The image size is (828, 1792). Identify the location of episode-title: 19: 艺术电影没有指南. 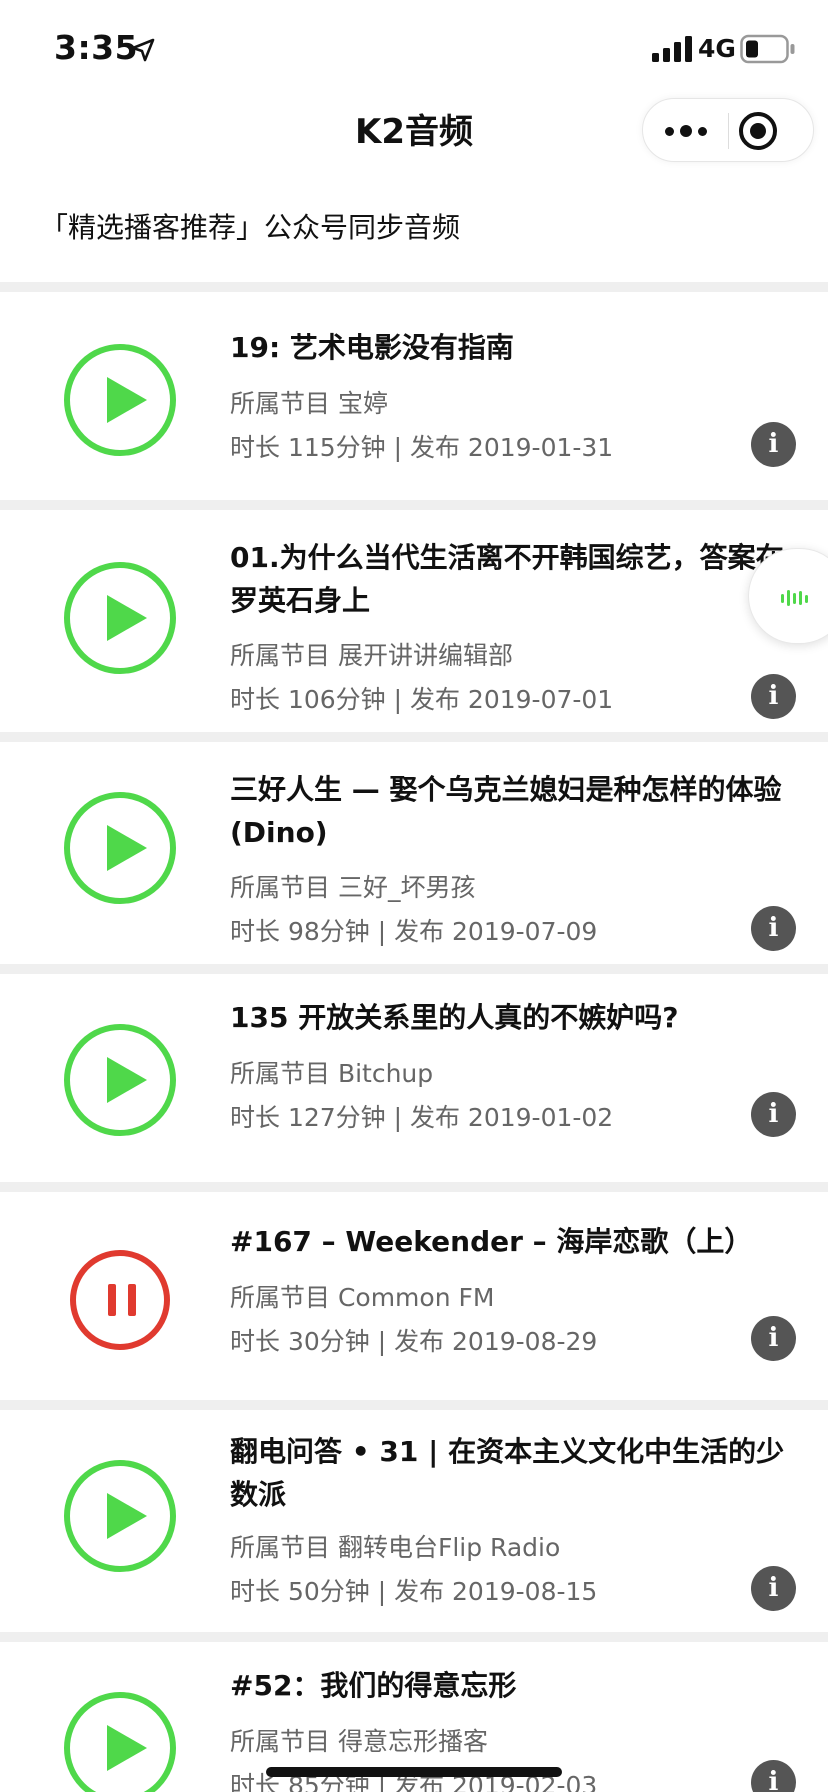
(372, 347).